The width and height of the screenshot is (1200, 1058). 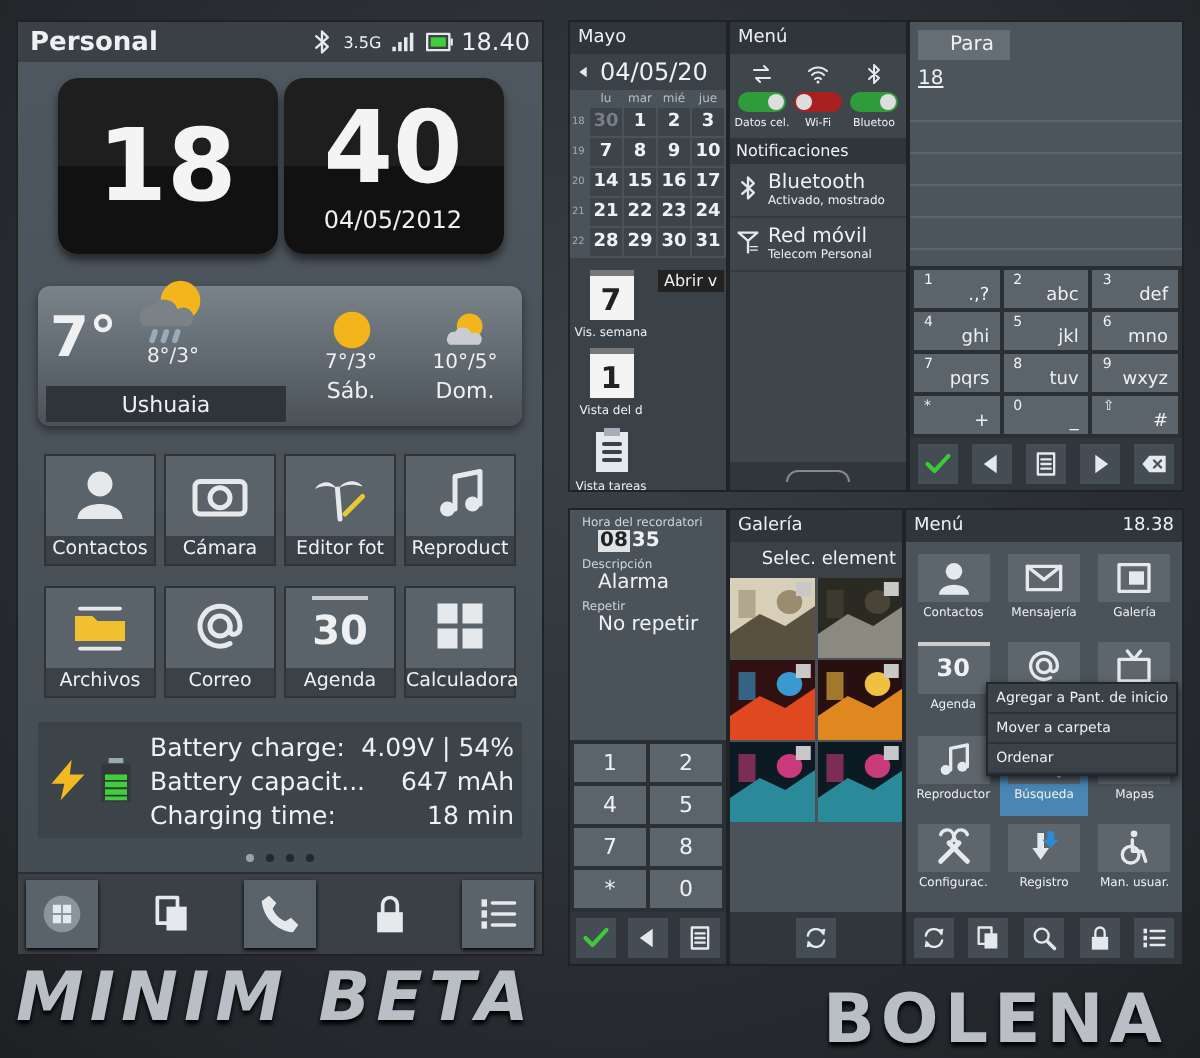 What do you see at coordinates (470, 814) in the screenshot?
I see `battery-value: 18 min` at bounding box center [470, 814].